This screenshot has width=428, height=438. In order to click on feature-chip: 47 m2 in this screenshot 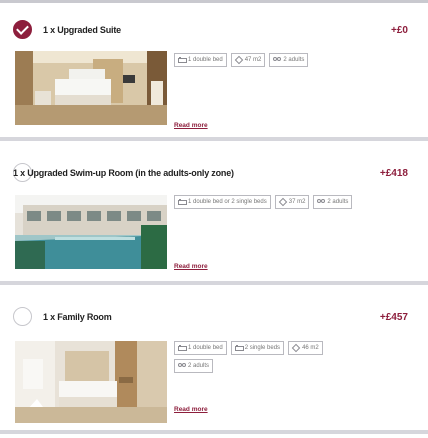, I will do `click(248, 60)`.